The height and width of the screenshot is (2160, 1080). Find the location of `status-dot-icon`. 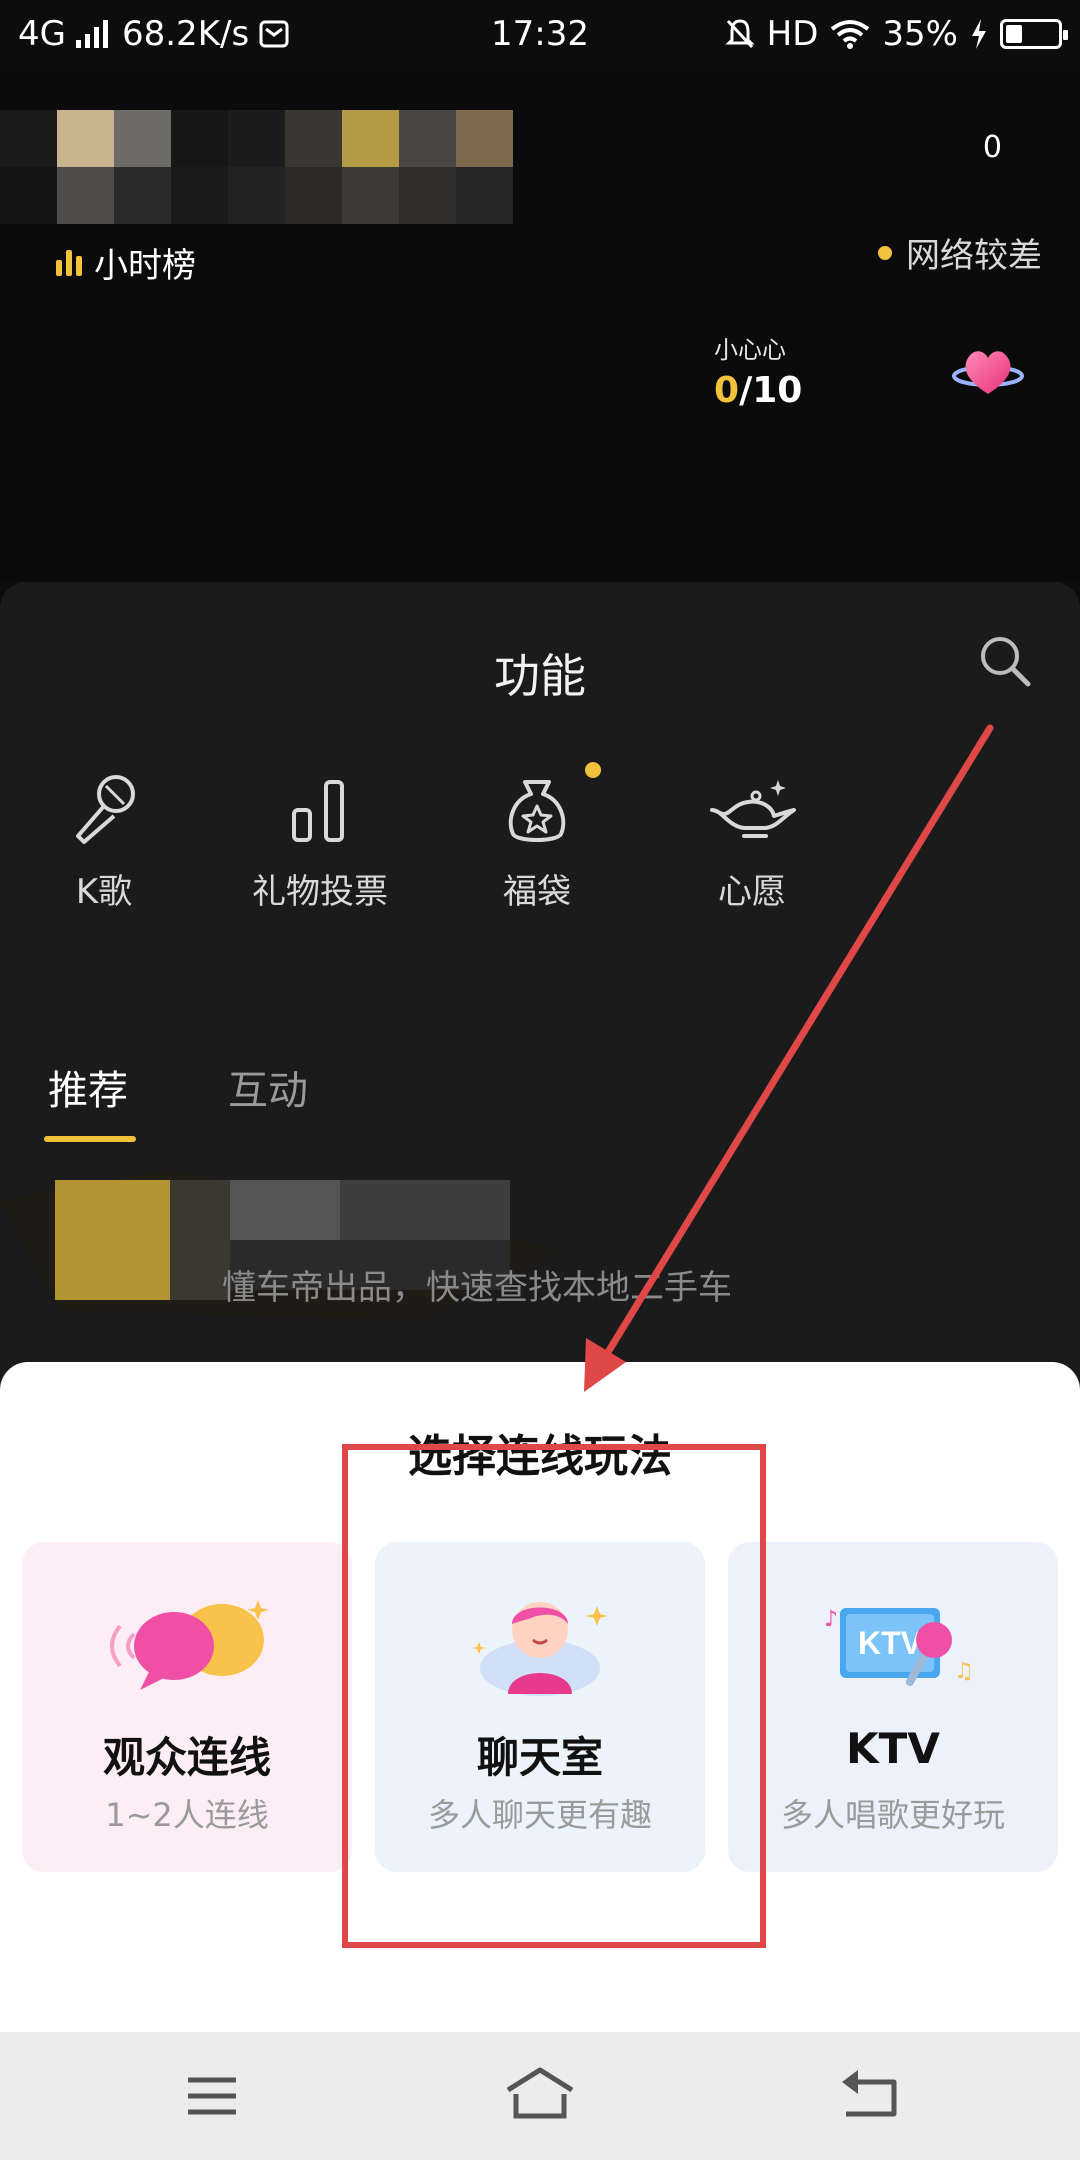

status-dot-icon is located at coordinates (885, 252).